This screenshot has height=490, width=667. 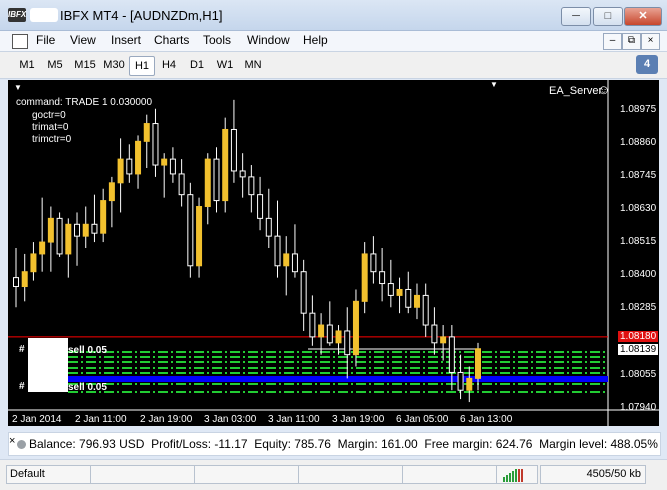 What do you see at coordinates (49, 115) in the screenshot?
I see `ea-goctr-text: goctr=0` at bounding box center [49, 115].